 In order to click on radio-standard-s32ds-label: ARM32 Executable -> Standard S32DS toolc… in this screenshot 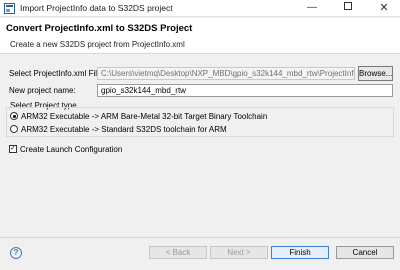, I will do `click(124, 129)`.